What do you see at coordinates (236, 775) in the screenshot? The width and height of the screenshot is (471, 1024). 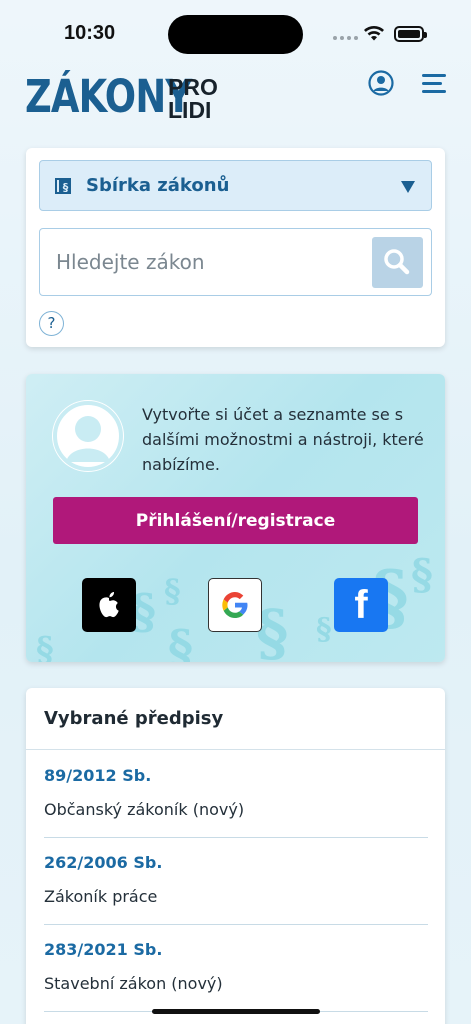 I see `regulation-code: 89/2012 Sb.` at bounding box center [236, 775].